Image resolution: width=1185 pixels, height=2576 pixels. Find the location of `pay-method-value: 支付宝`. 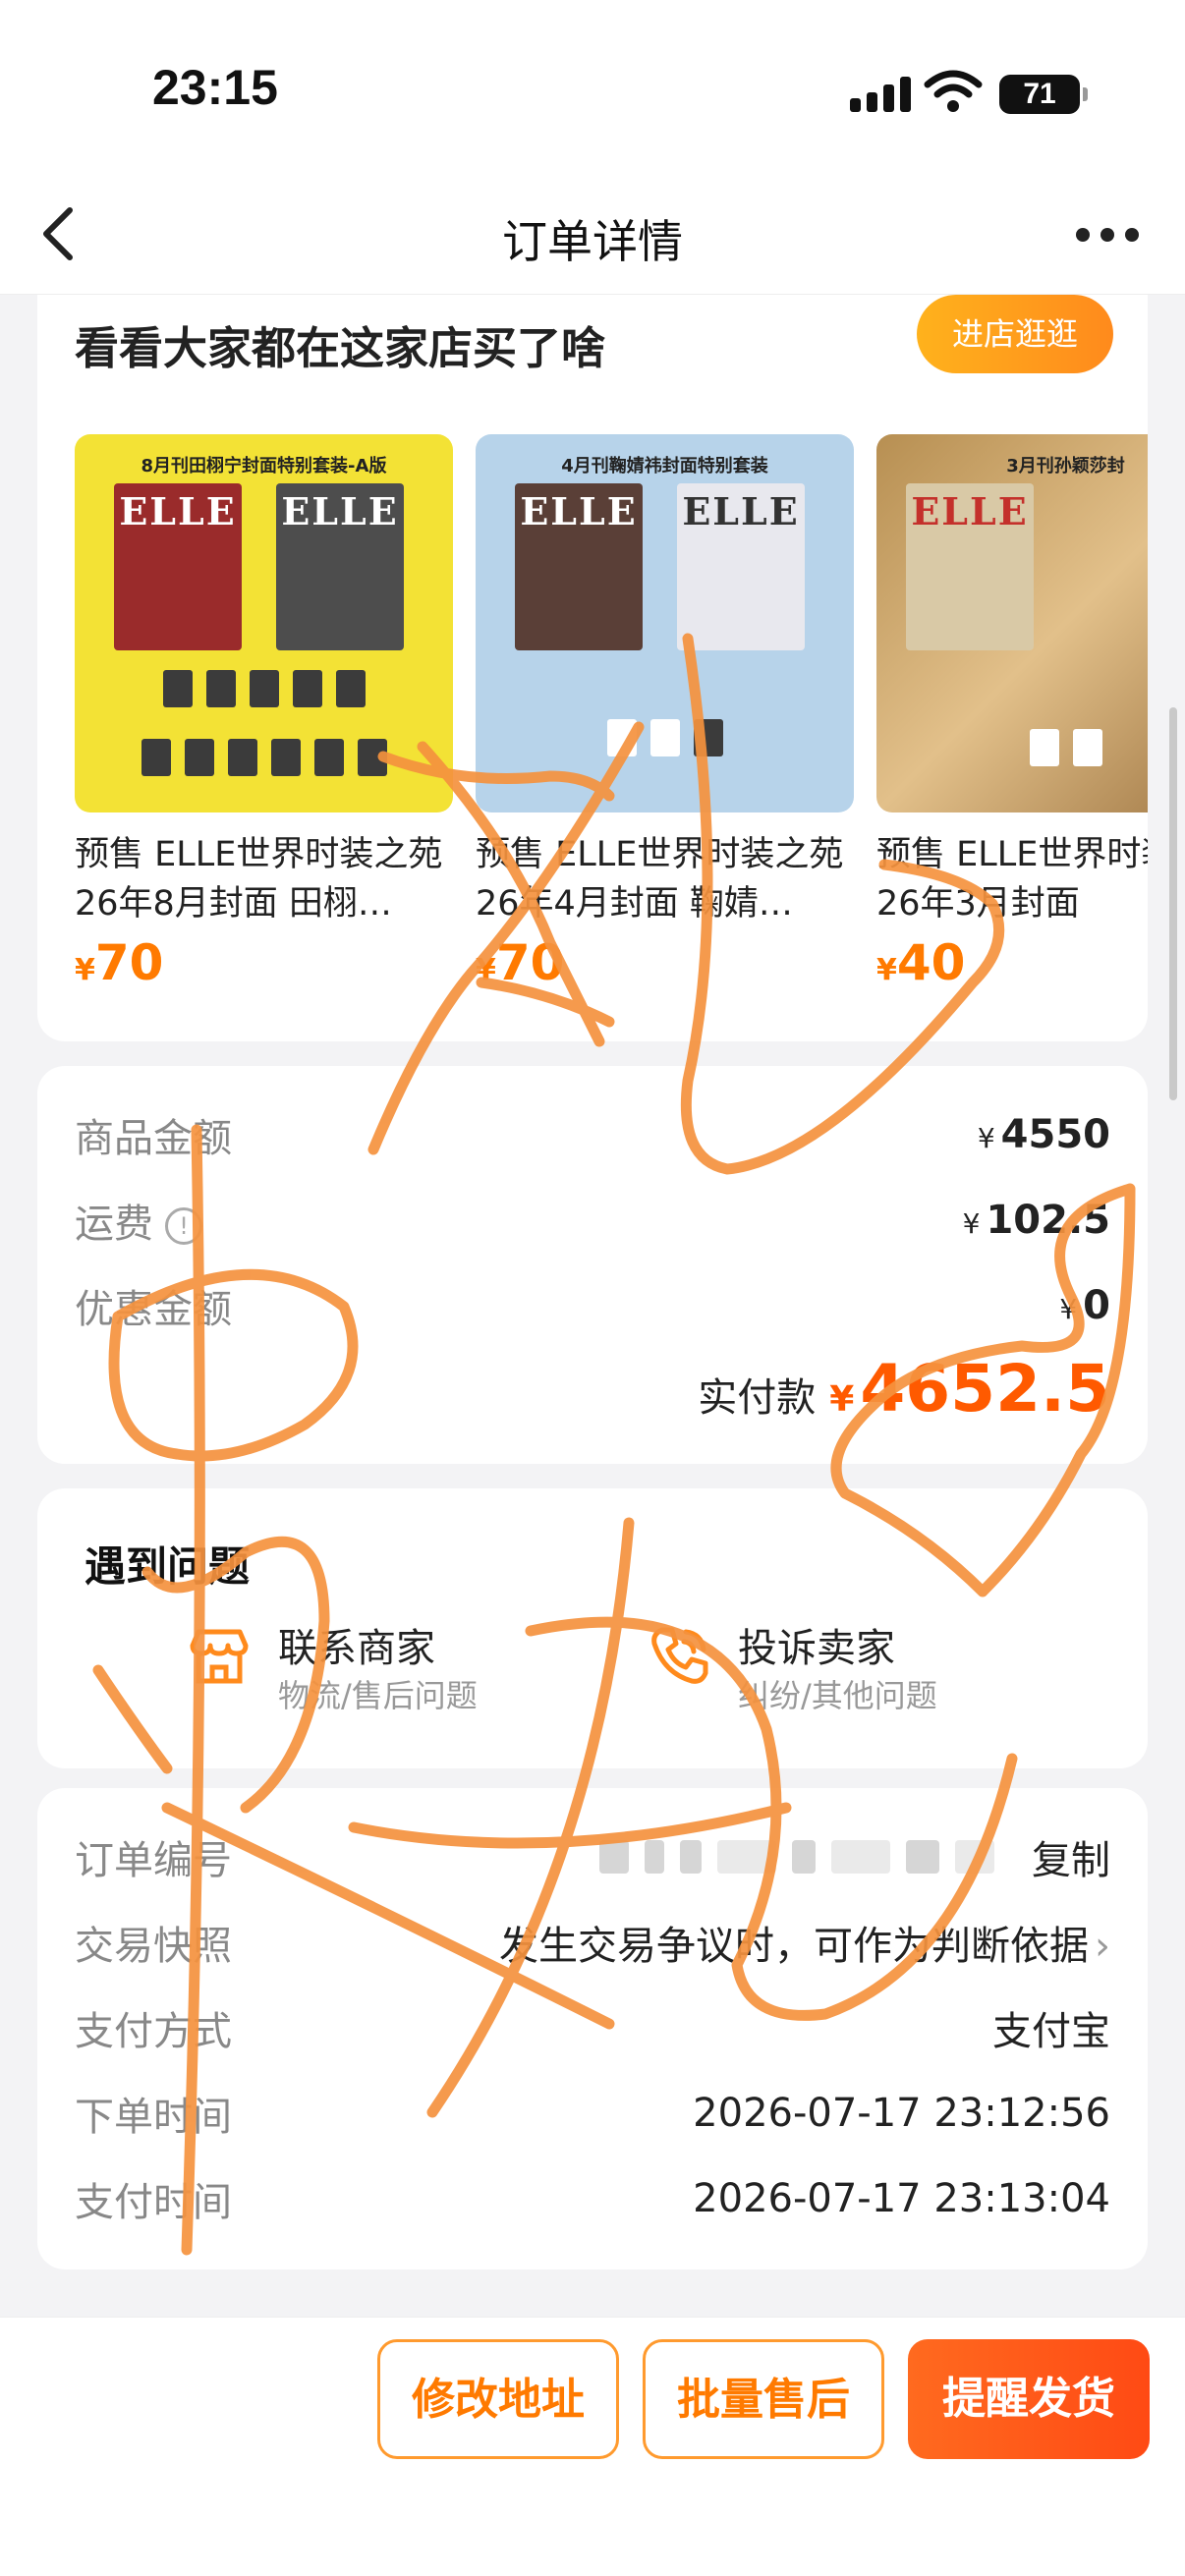

pay-method-value: 支付宝 is located at coordinates (1051, 2031).